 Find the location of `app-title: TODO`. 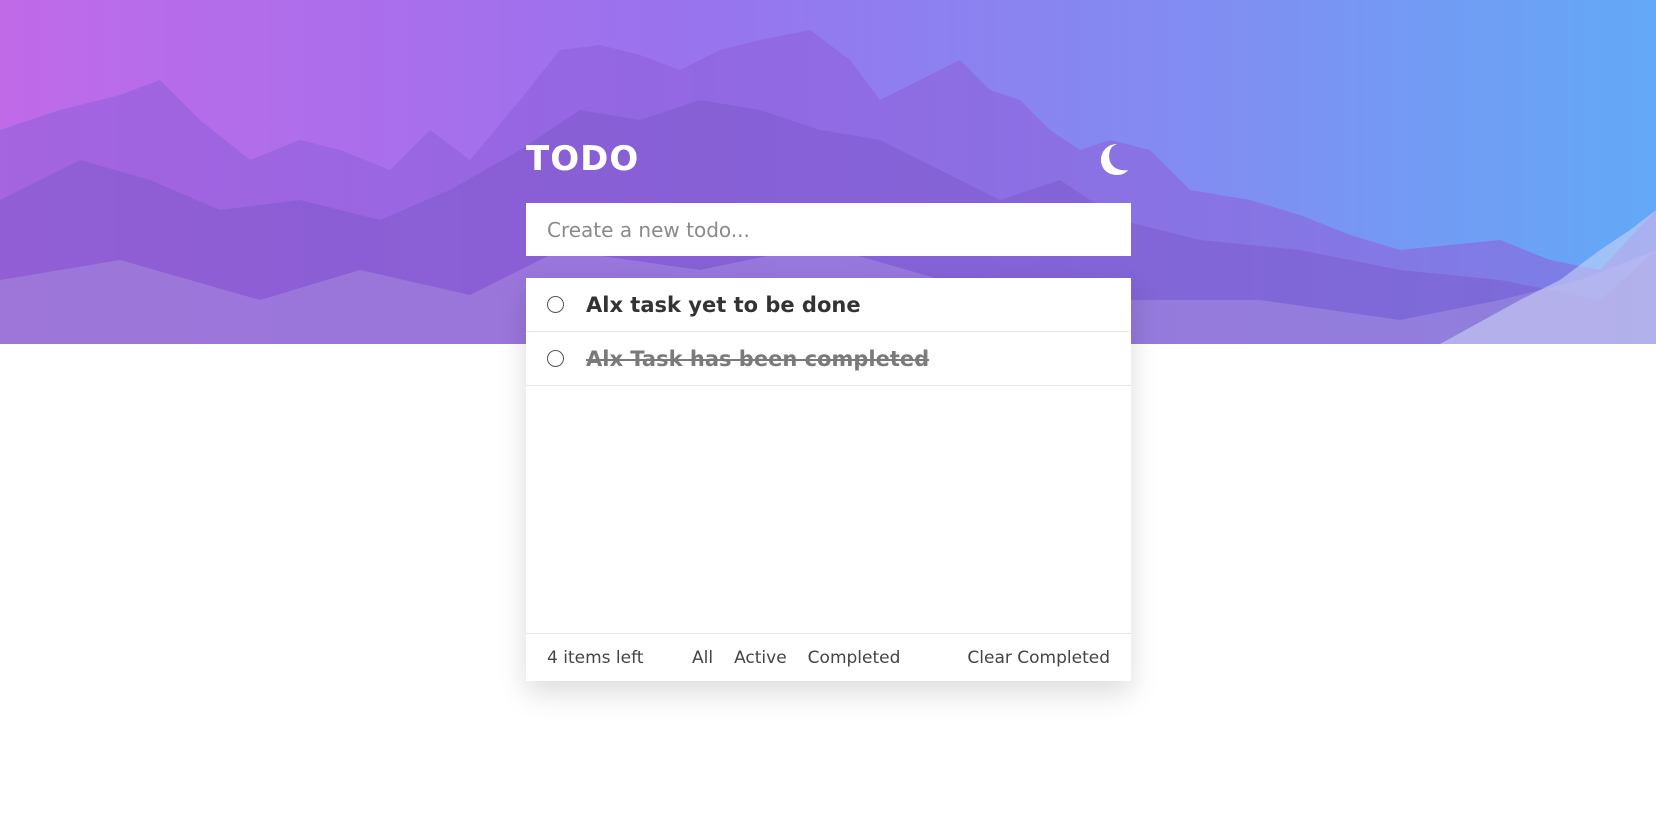

app-title: TODO is located at coordinates (583, 159).